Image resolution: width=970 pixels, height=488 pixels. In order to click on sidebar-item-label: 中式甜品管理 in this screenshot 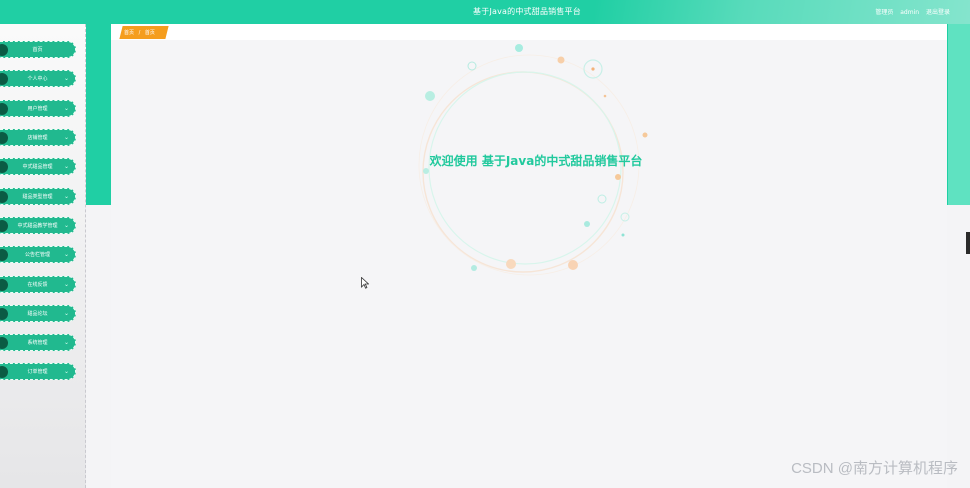, I will do `click(37, 167)`.